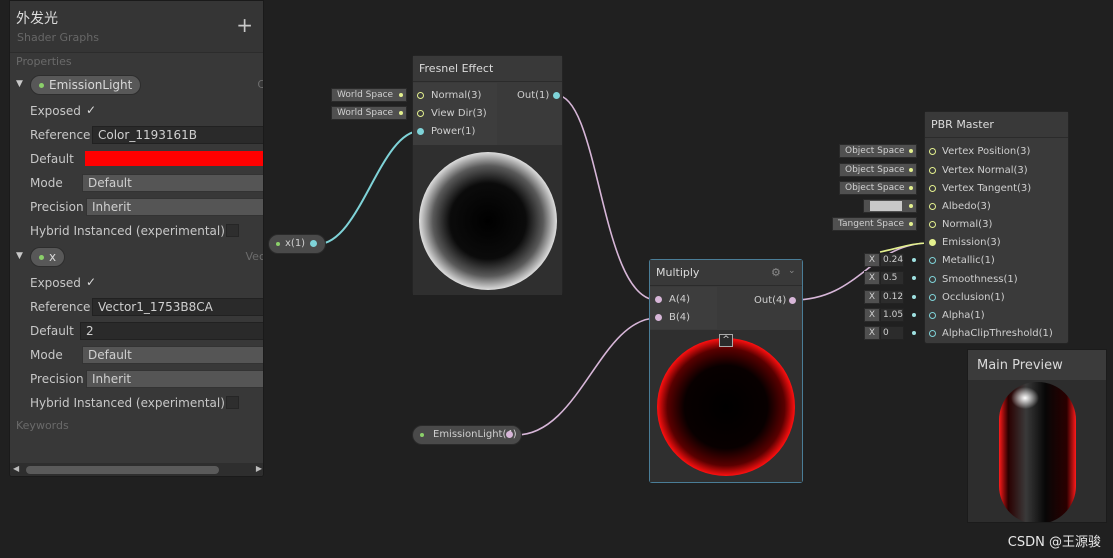  What do you see at coordinates (44, 61) in the screenshot?
I see `properties-label: Properties` at bounding box center [44, 61].